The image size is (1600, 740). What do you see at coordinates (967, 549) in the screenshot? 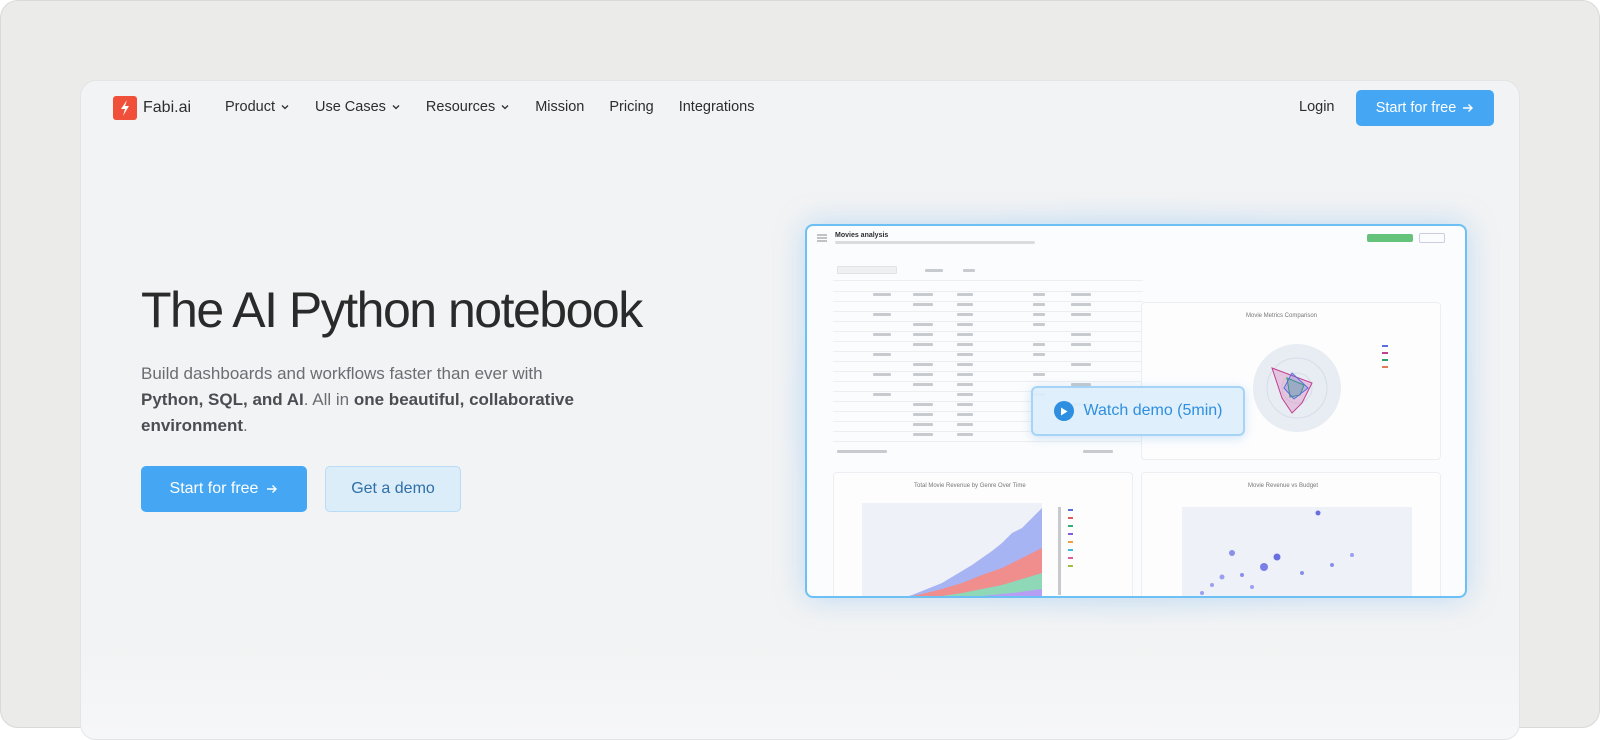
I see `stacked-bar-graphic` at bounding box center [967, 549].